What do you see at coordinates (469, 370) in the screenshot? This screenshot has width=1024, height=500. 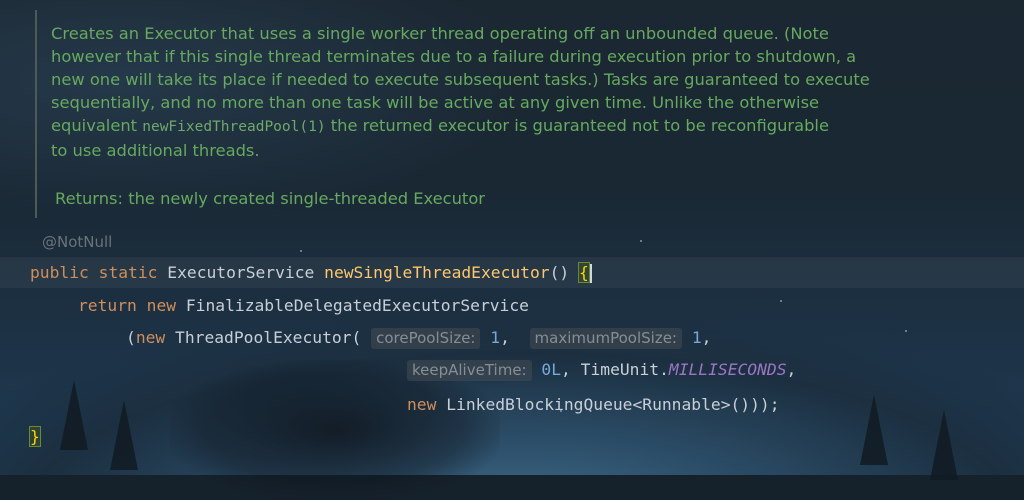 I see `parameter-hint-keepalivetime: keepAliveTime:` at bounding box center [469, 370].